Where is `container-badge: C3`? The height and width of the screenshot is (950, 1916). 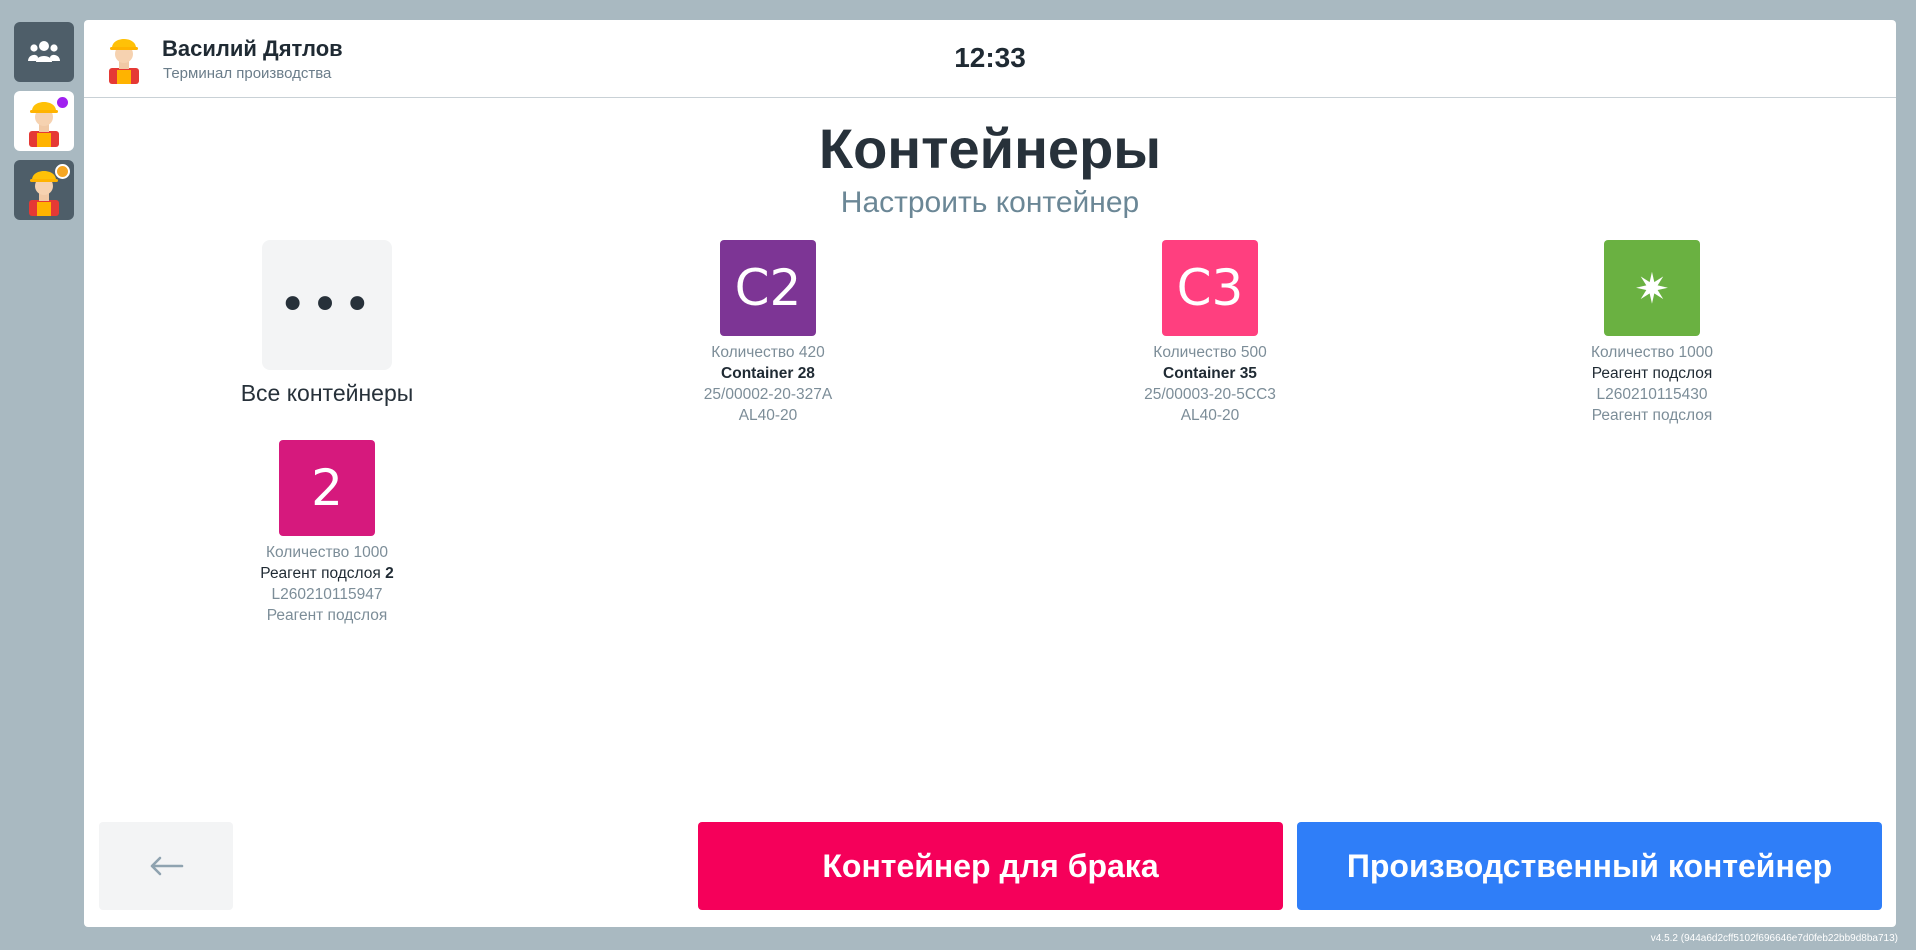 container-badge: C3 is located at coordinates (1210, 288).